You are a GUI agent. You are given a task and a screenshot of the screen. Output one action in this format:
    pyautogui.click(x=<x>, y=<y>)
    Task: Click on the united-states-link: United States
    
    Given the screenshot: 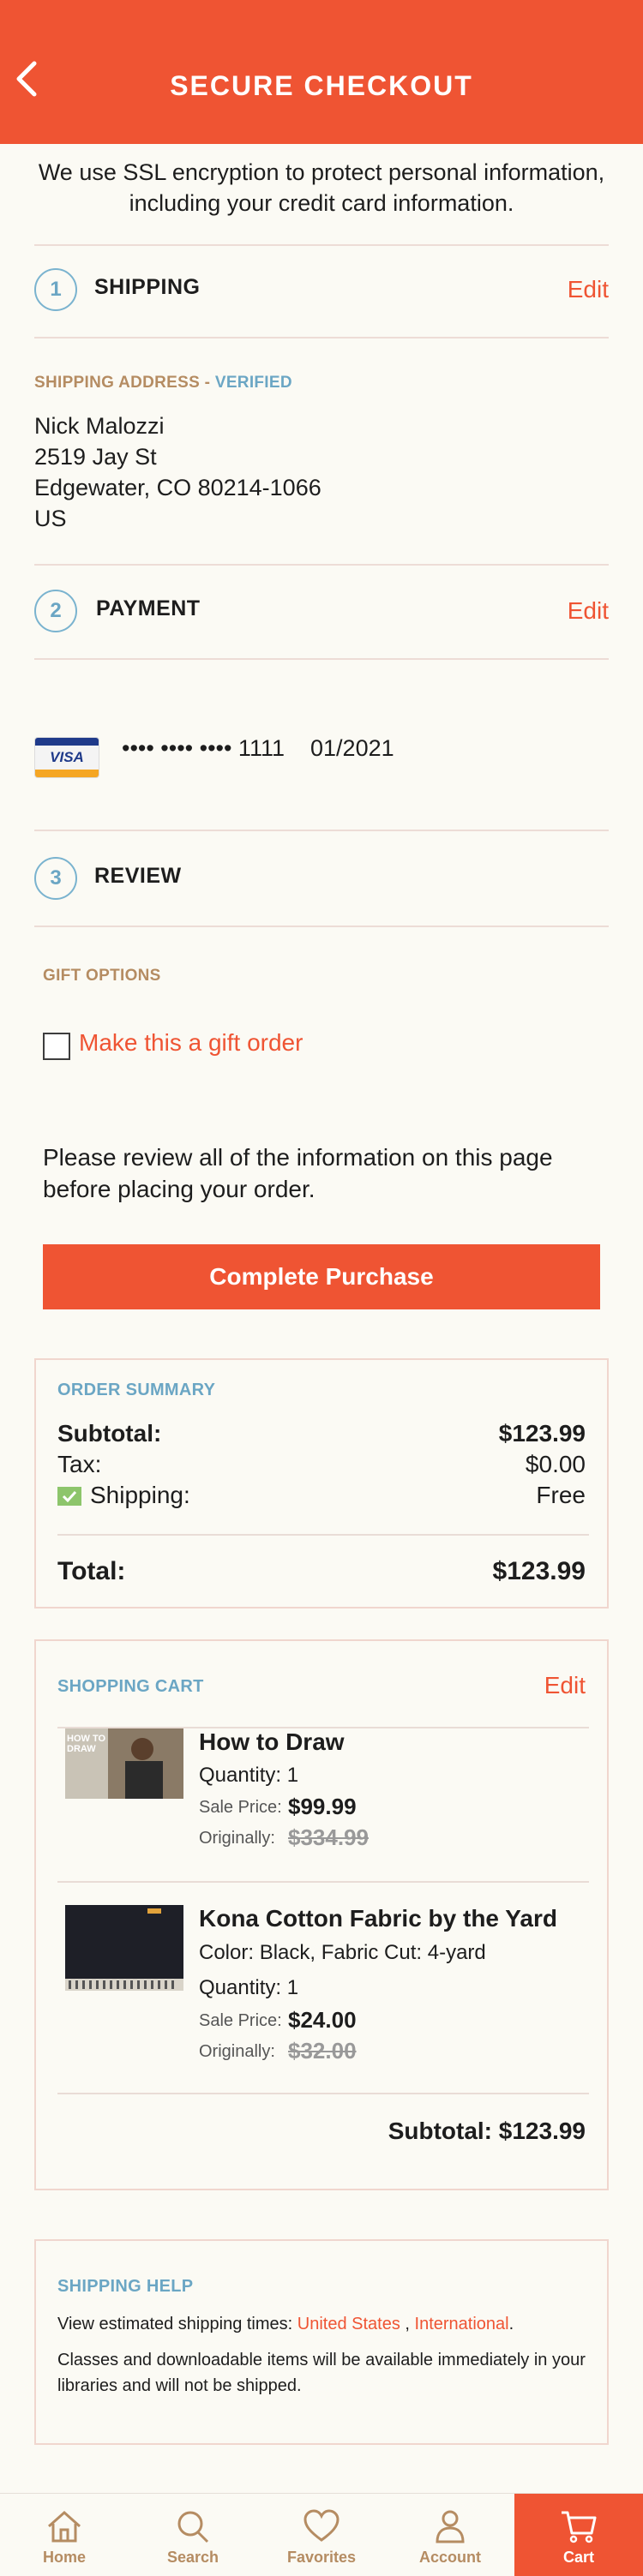 What is the action you would take?
    pyautogui.click(x=348, y=2324)
    